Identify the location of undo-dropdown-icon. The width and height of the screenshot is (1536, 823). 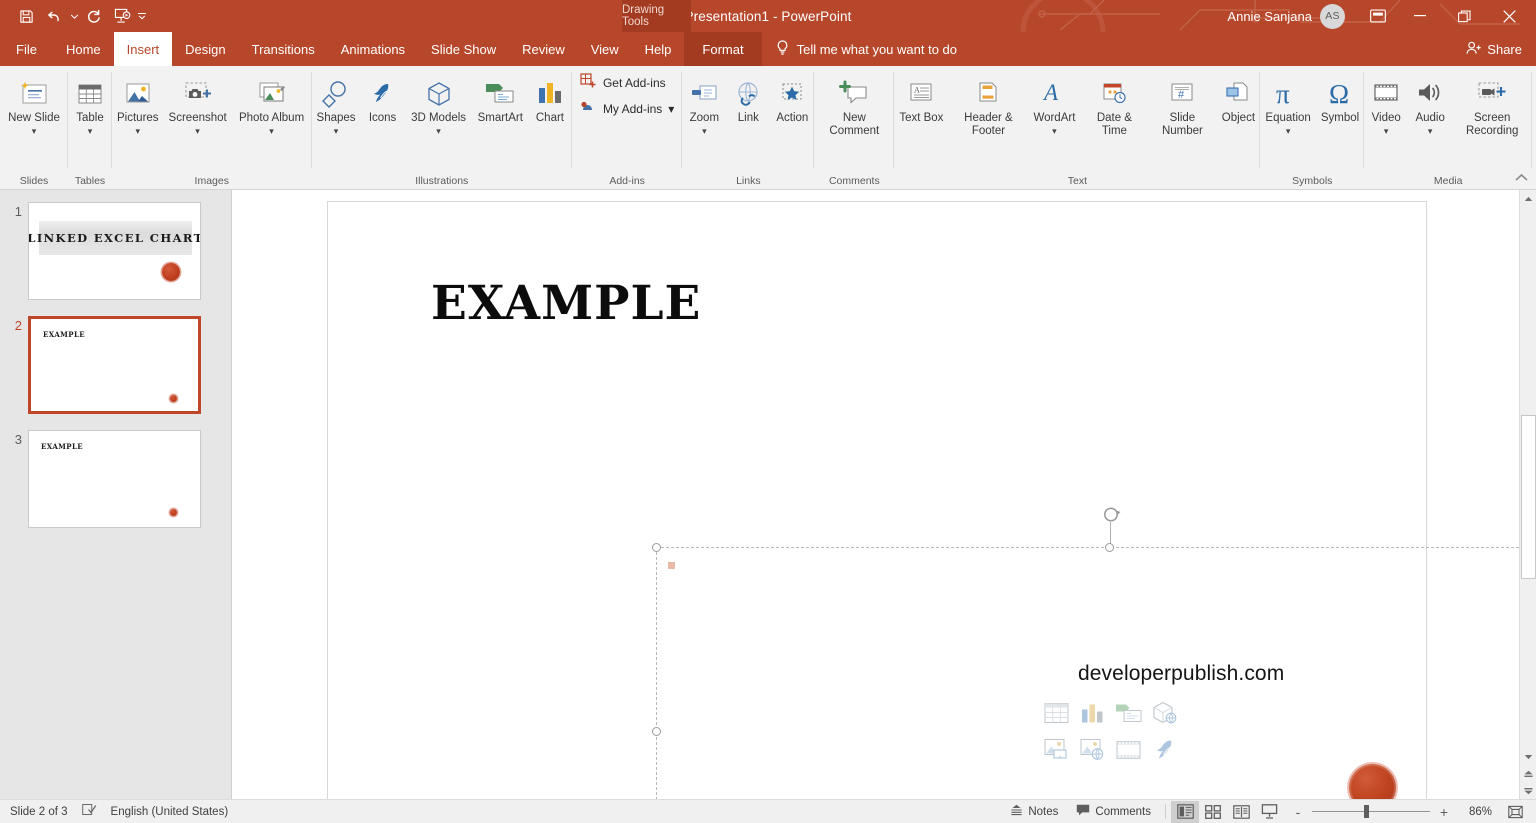
(74, 16).